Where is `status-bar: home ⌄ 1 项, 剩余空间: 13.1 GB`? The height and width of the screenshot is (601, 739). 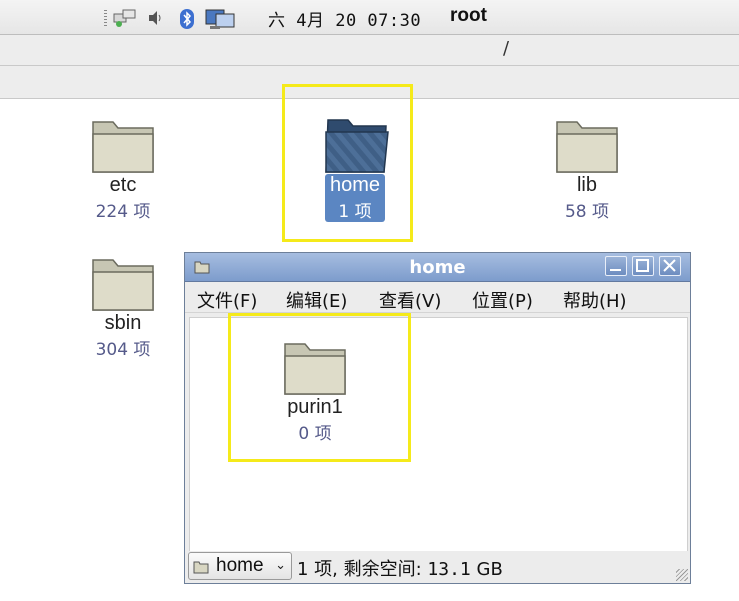 status-bar: home ⌄ 1 项, 剩余空间: 13.1 GB is located at coordinates (437, 567).